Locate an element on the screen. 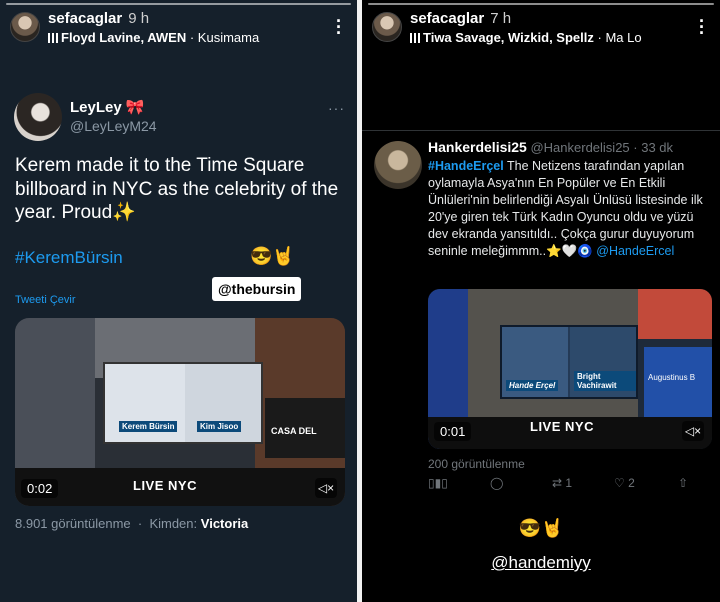  music-track: Ma Lo is located at coordinates (623, 37).